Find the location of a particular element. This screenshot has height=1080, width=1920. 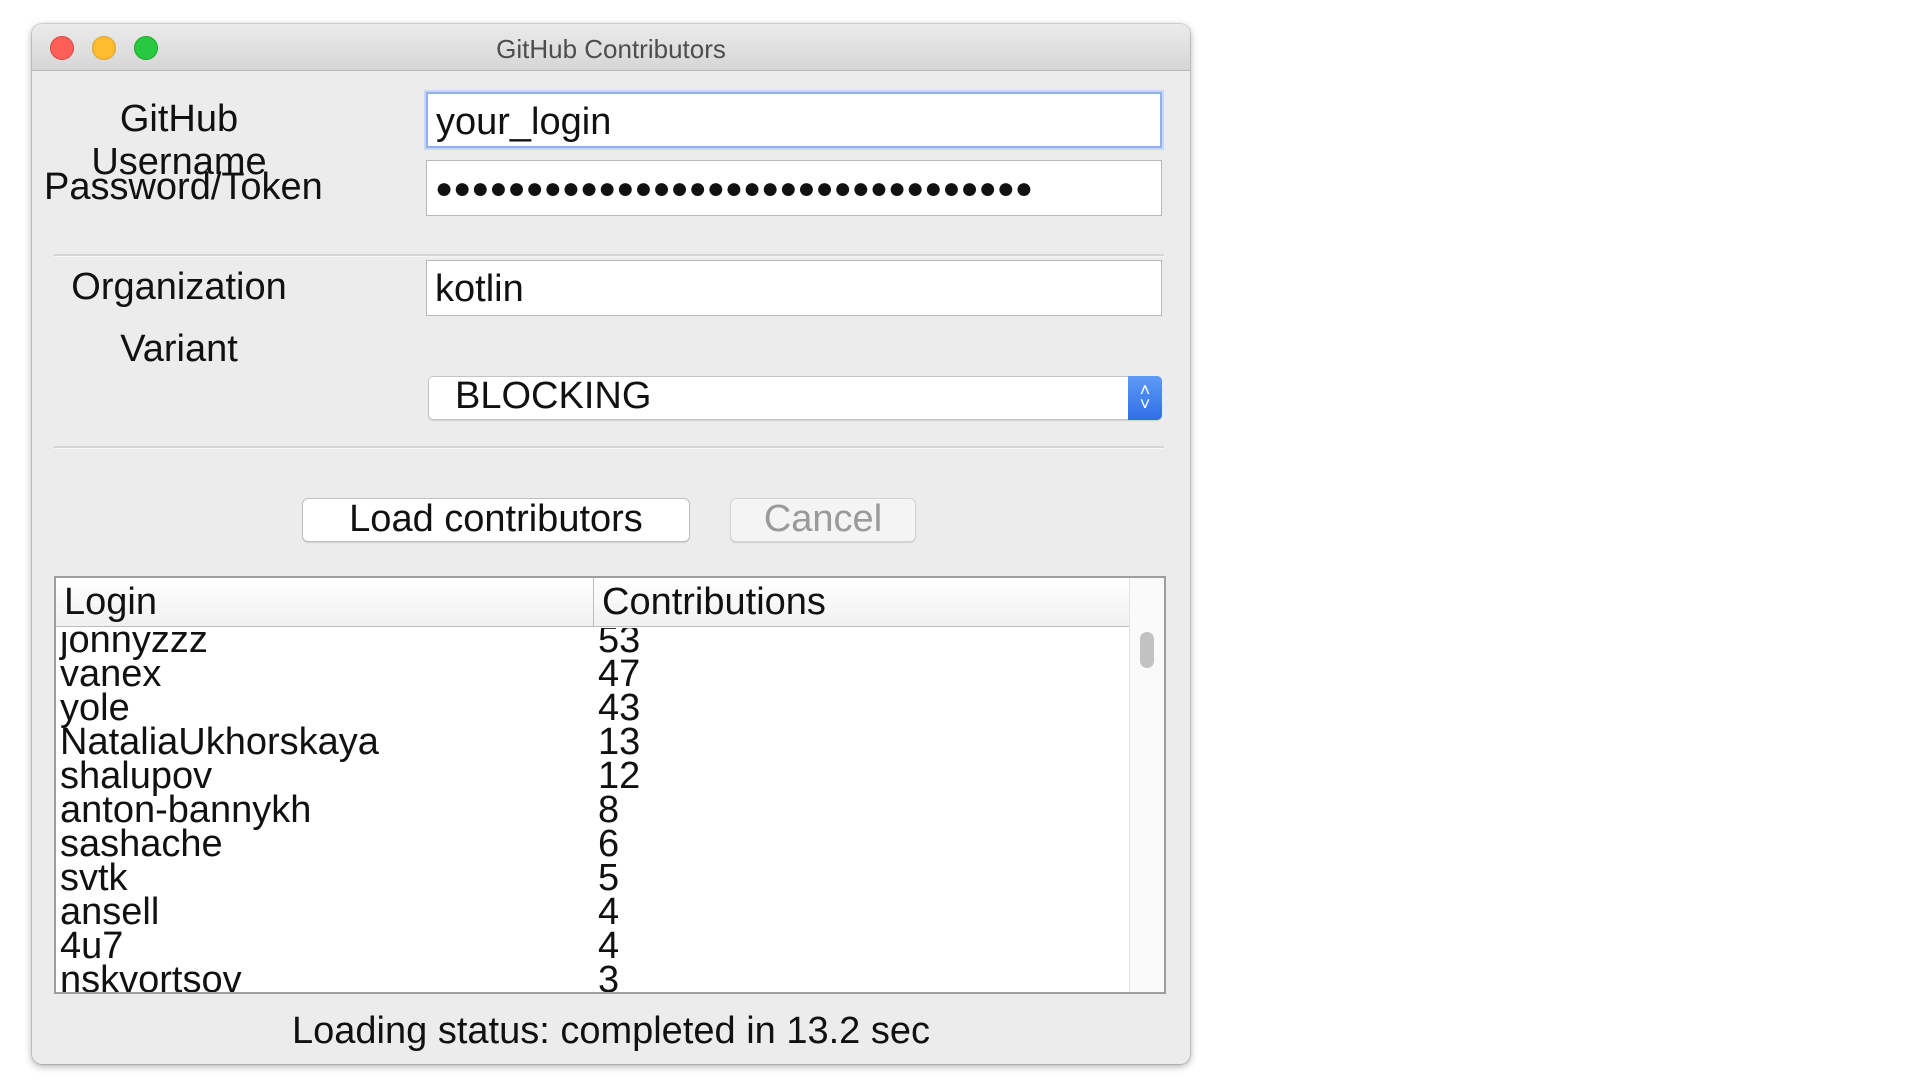

window-title: GitHub Contributors is located at coordinates (611, 49).